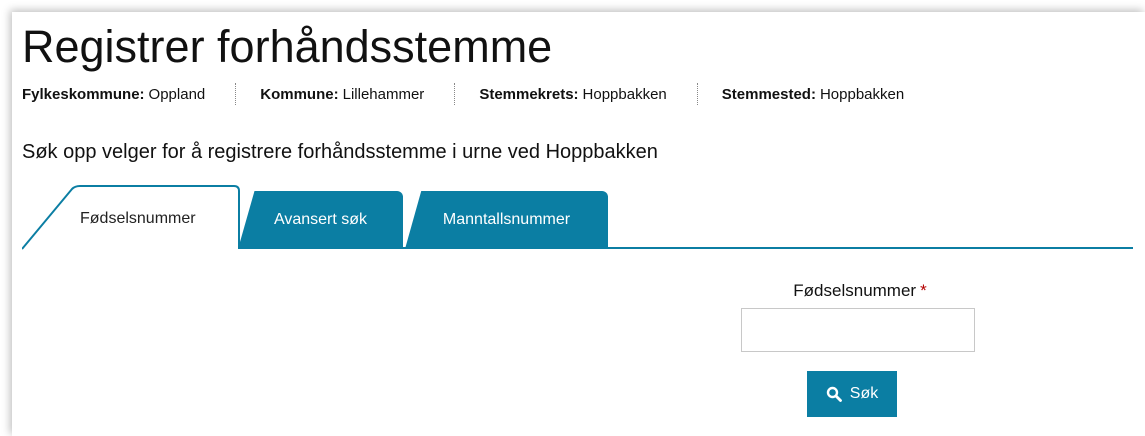 The height and width of the screenshot is (436, 1145). I want to click on tab-fodselsnummer: Fødselsnummer, so click(132, 218).